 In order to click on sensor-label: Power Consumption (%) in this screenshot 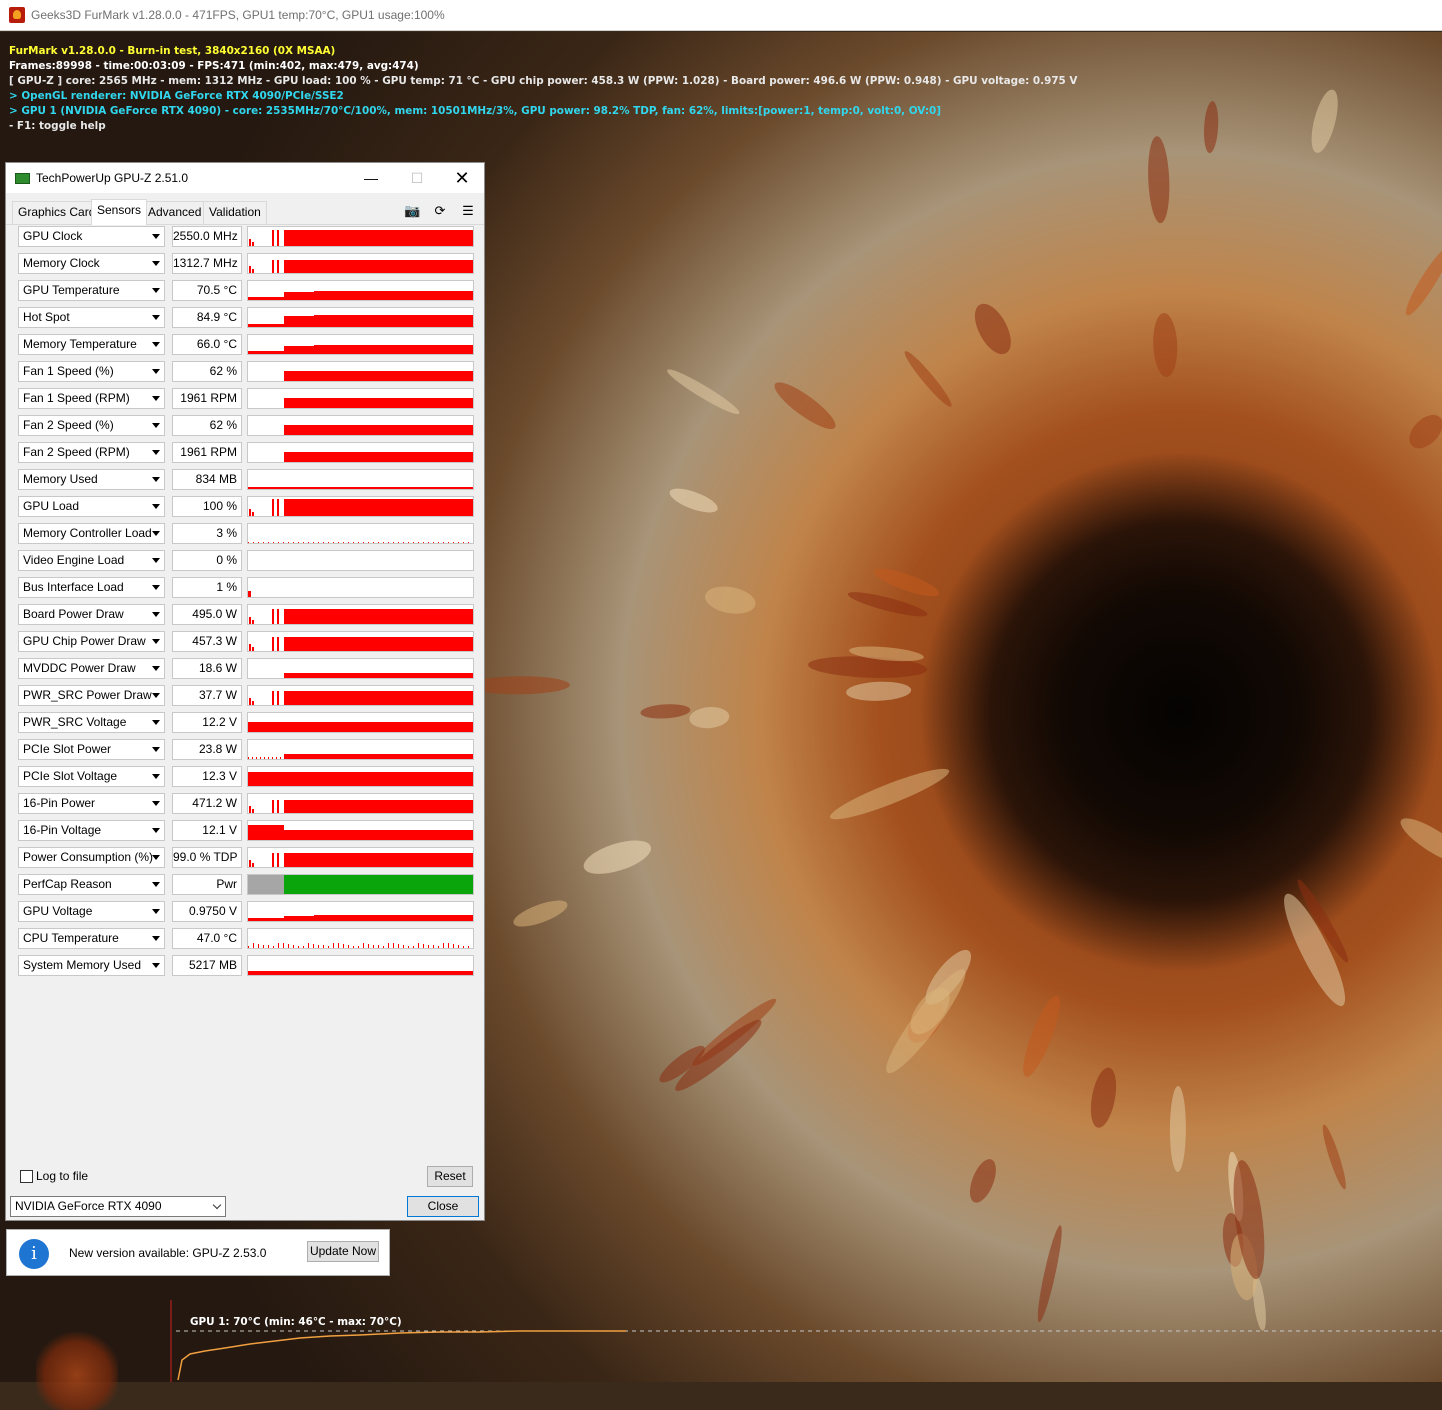, I will do `click(88, 857)`.